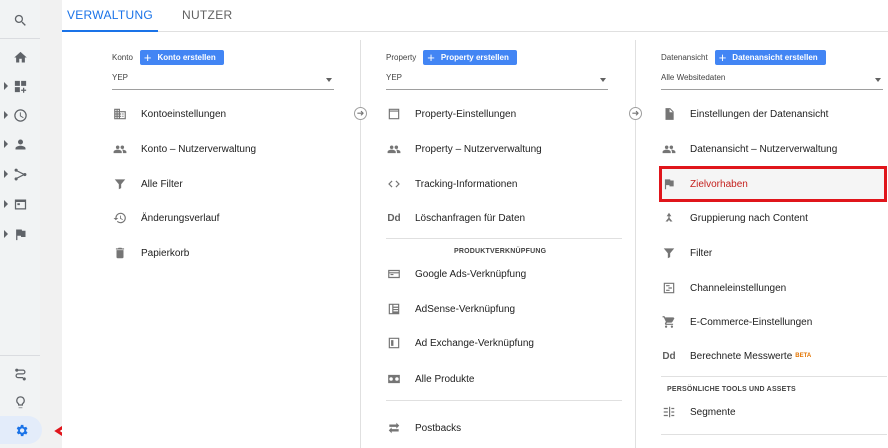 The width and height of the screenshot is (888, 448). What do you see at coordinates (455, 218) in the screenshot?
I see `menu-item-data-deletion: Dd Löschanfragen für Daten` at bounding box center [455, 218].